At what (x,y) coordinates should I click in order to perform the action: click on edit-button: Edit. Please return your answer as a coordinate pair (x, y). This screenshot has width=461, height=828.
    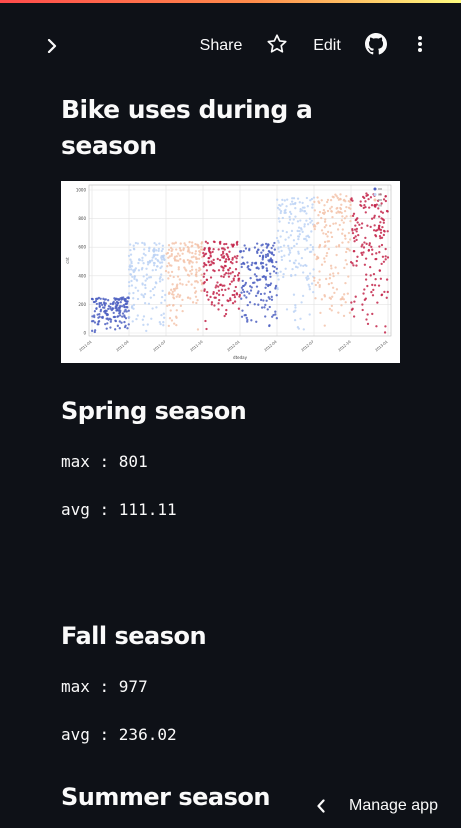
    Looking at the image, I should click on (327, 46).